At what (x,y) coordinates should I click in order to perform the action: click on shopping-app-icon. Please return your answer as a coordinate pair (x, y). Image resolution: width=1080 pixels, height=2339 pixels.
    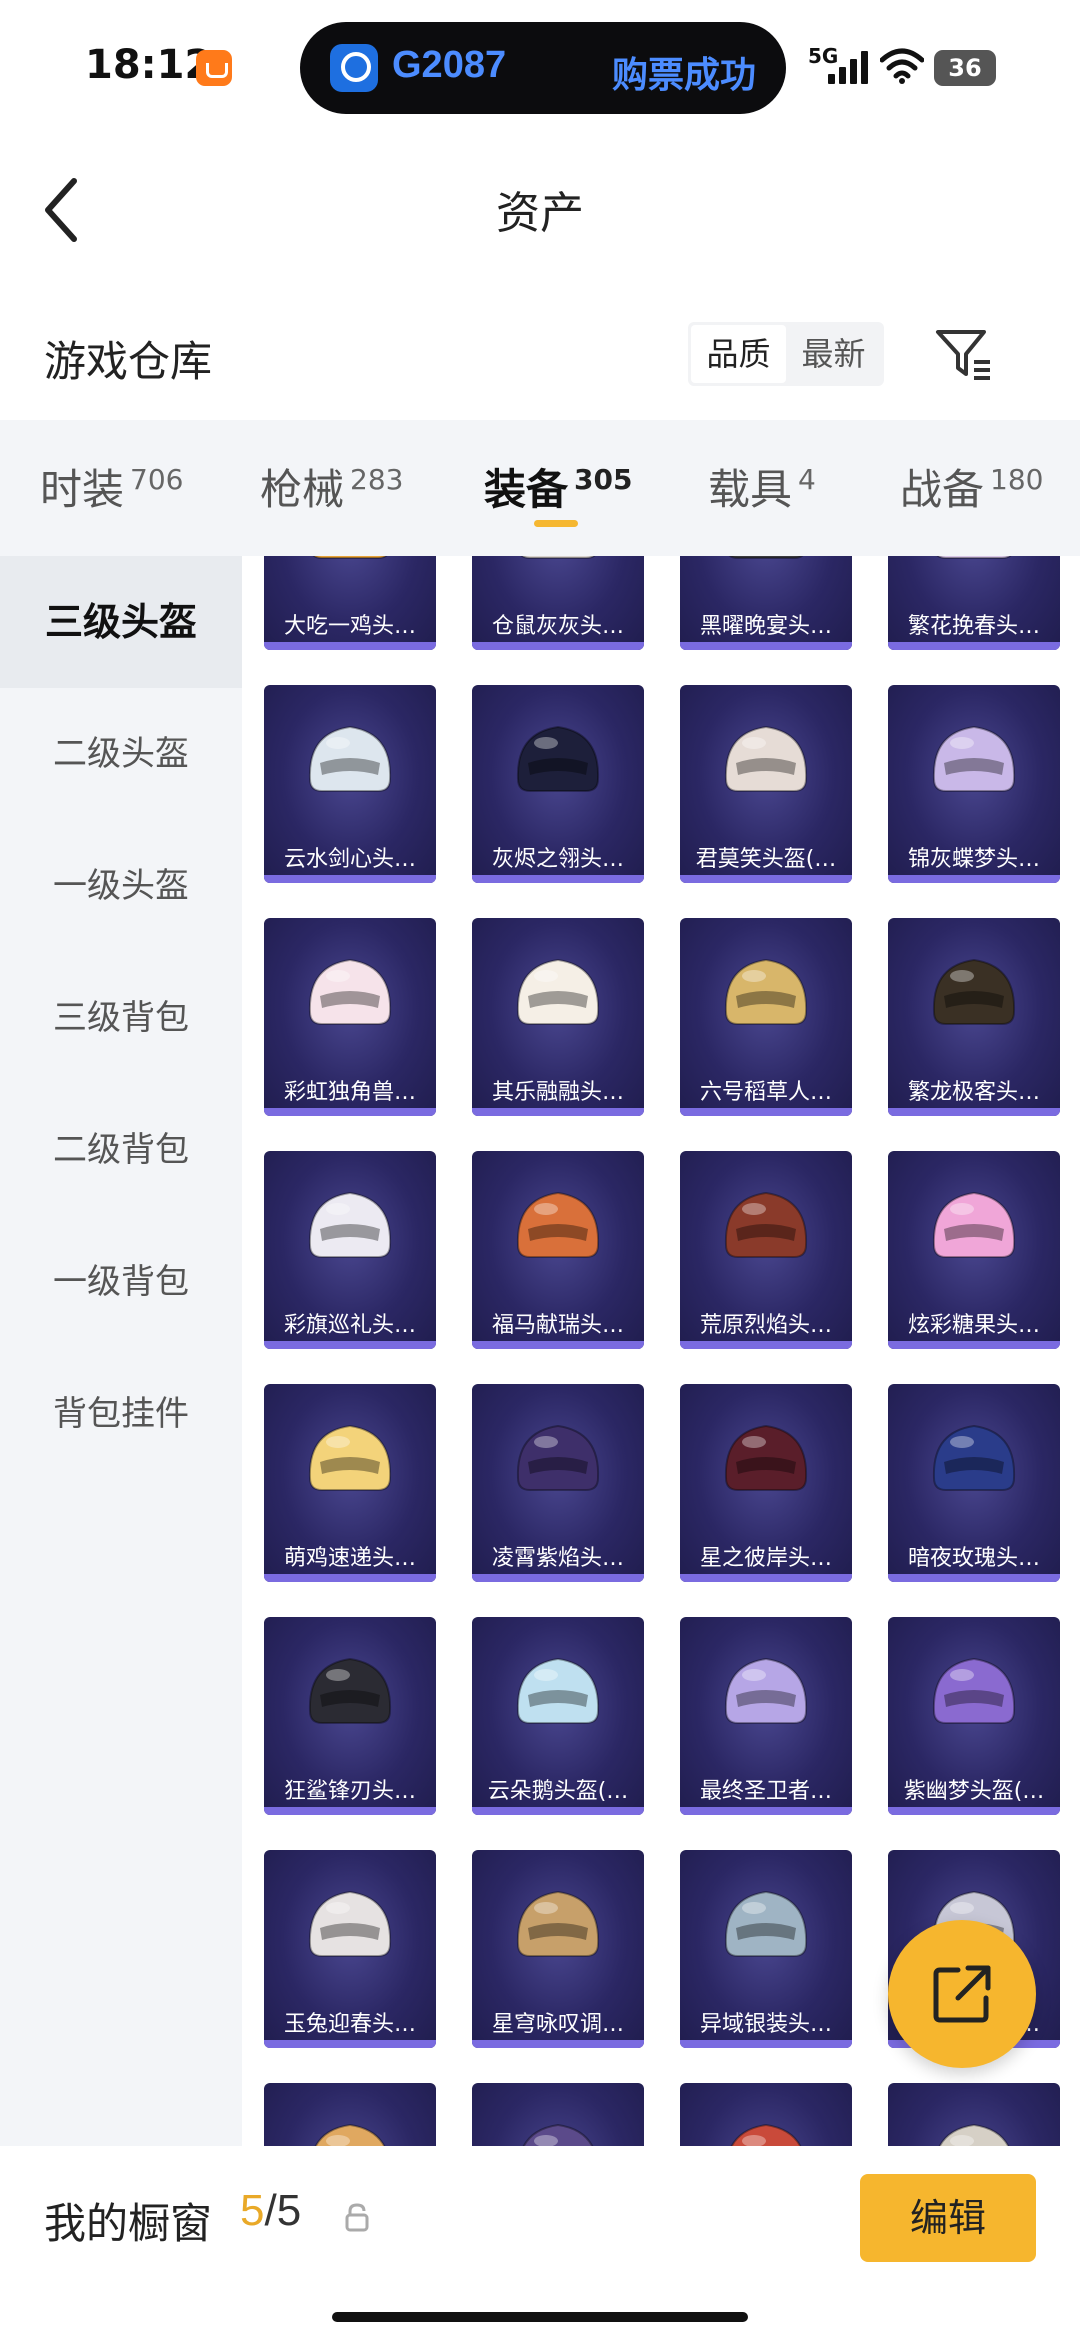
    Looking at the image, I should click on (214, 68).